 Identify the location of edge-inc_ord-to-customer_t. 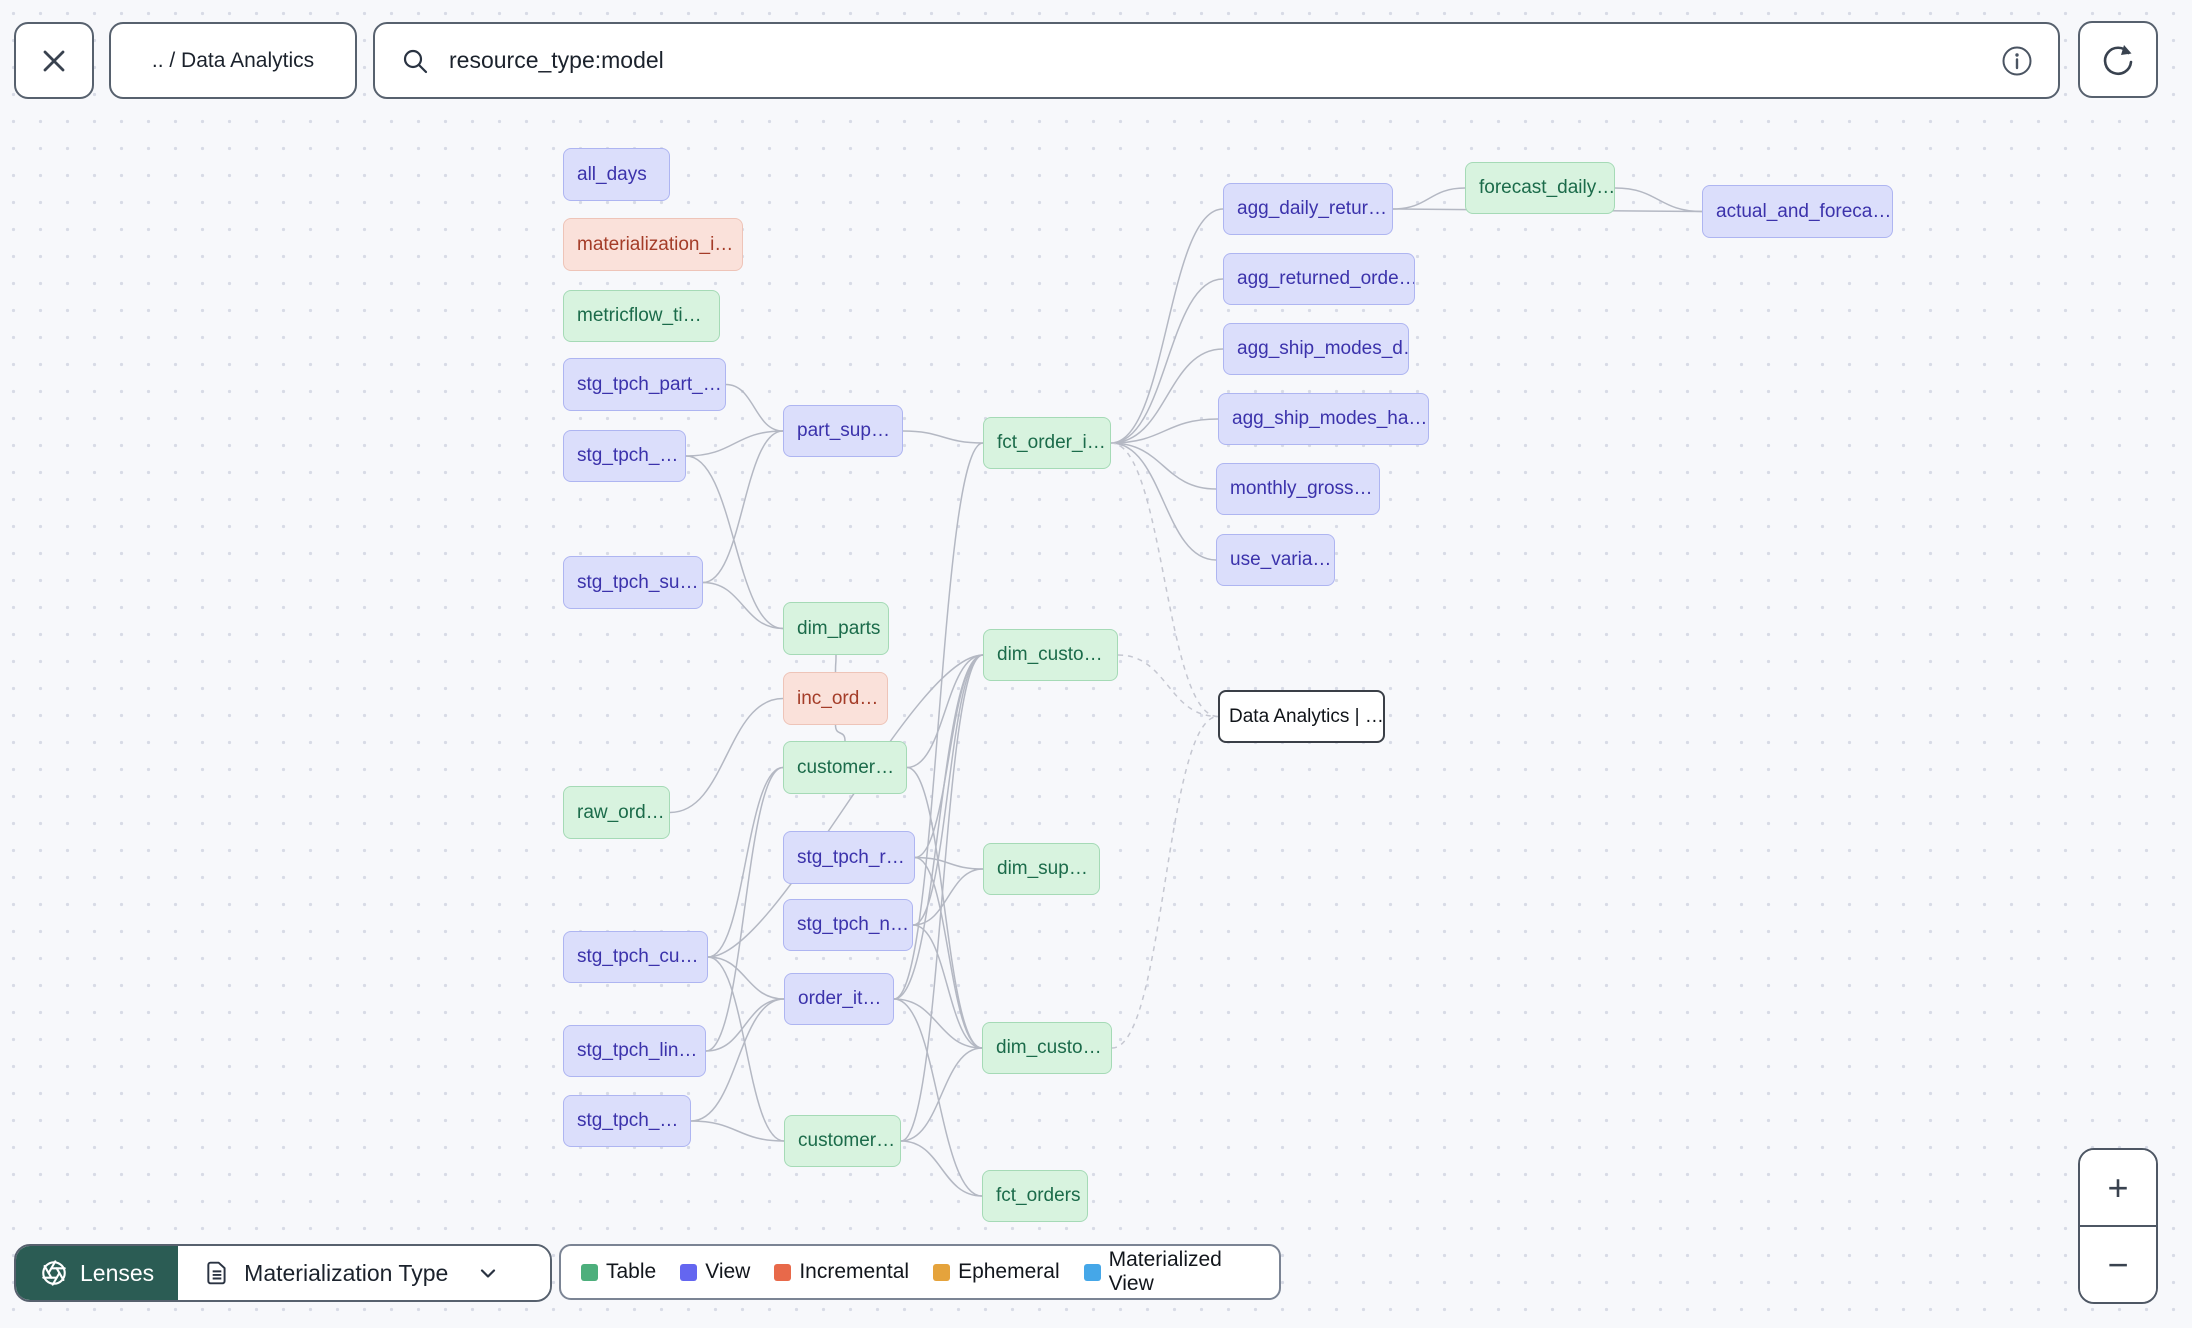
(840, 733).